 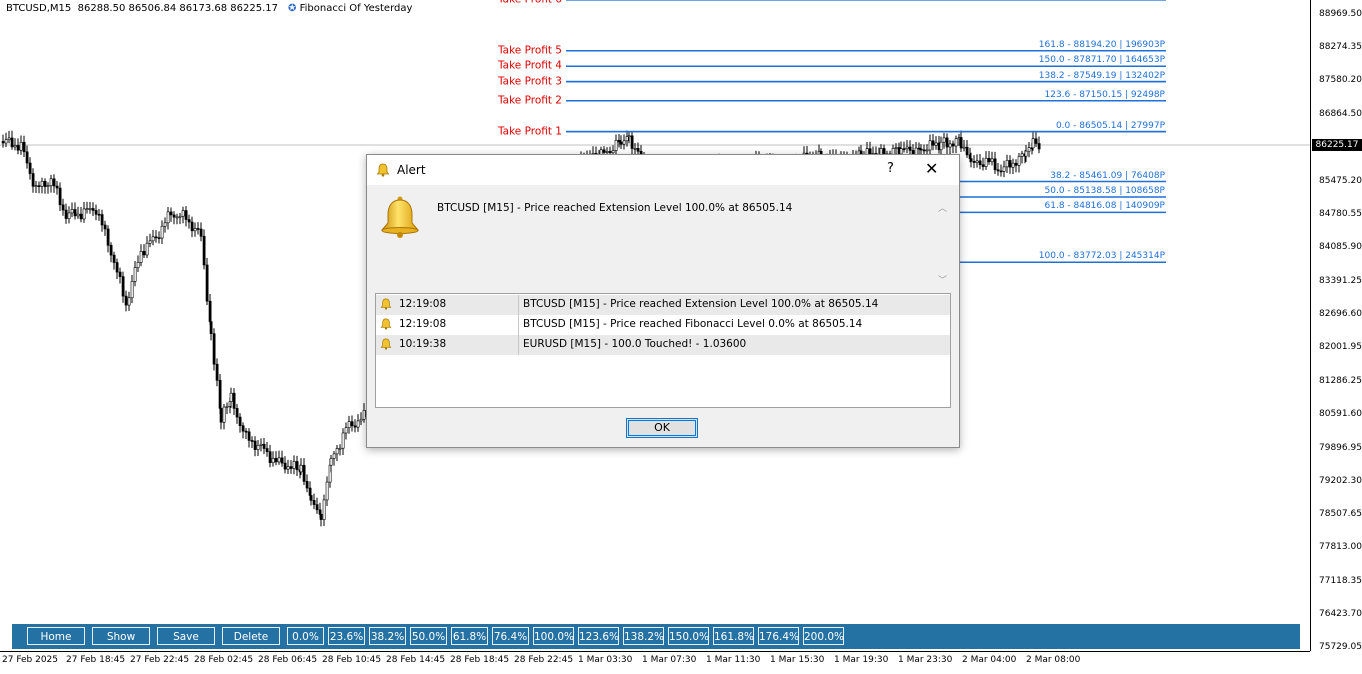 I want to click on alert-text: EURUSD [M15] - 100.0 Touched! - 1.03600, so click(x=635, y=344).